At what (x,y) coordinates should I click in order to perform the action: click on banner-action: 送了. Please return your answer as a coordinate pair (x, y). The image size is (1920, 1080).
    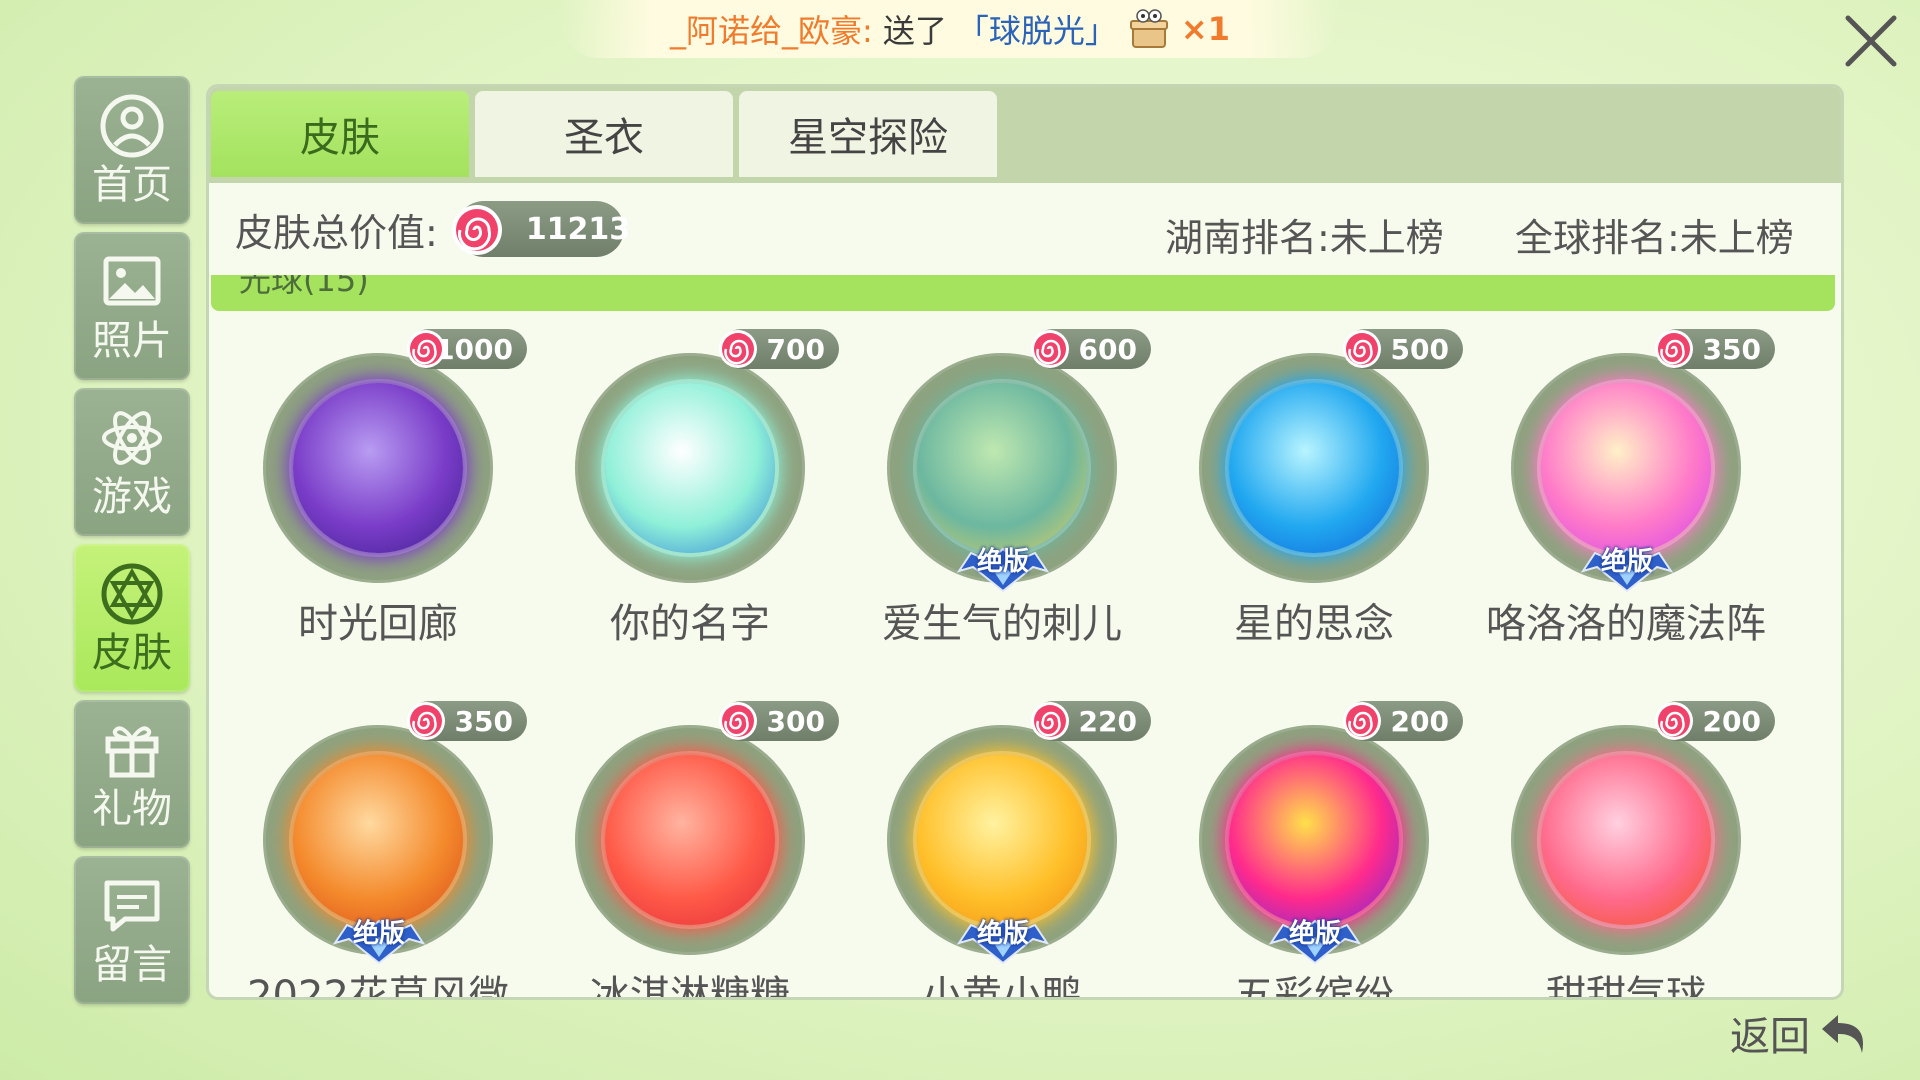
    Looking at the image, I should click on (914, 31).